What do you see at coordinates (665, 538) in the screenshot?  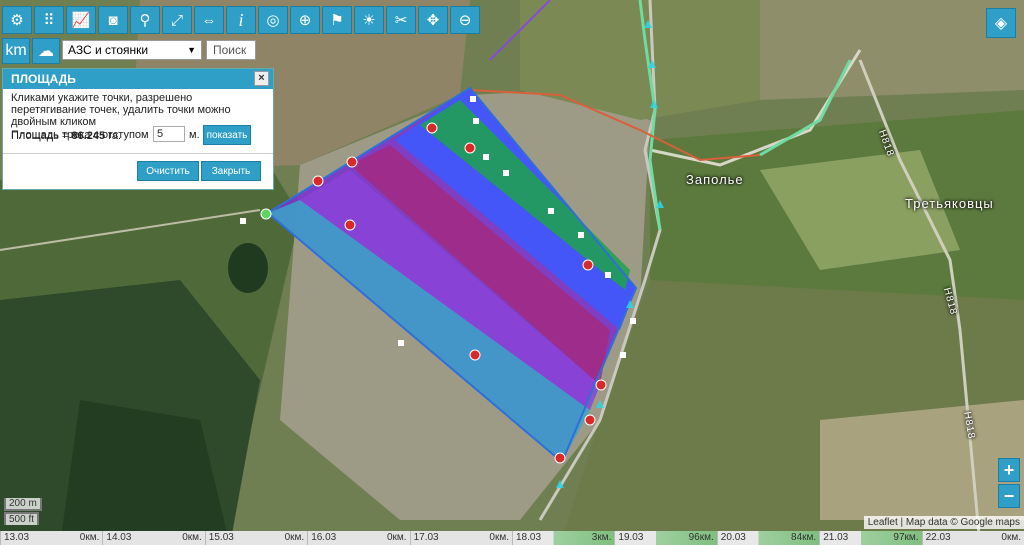 I see `timeline-day: 19.03 96км.` at bounding box center [665, 538].